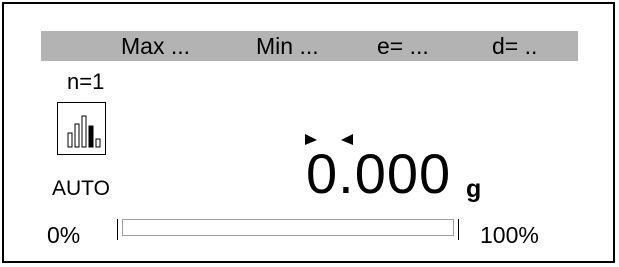 Image resolution: width=619 pixels, height=267 pixels. I want to click on load-bar, so click(288, 229).